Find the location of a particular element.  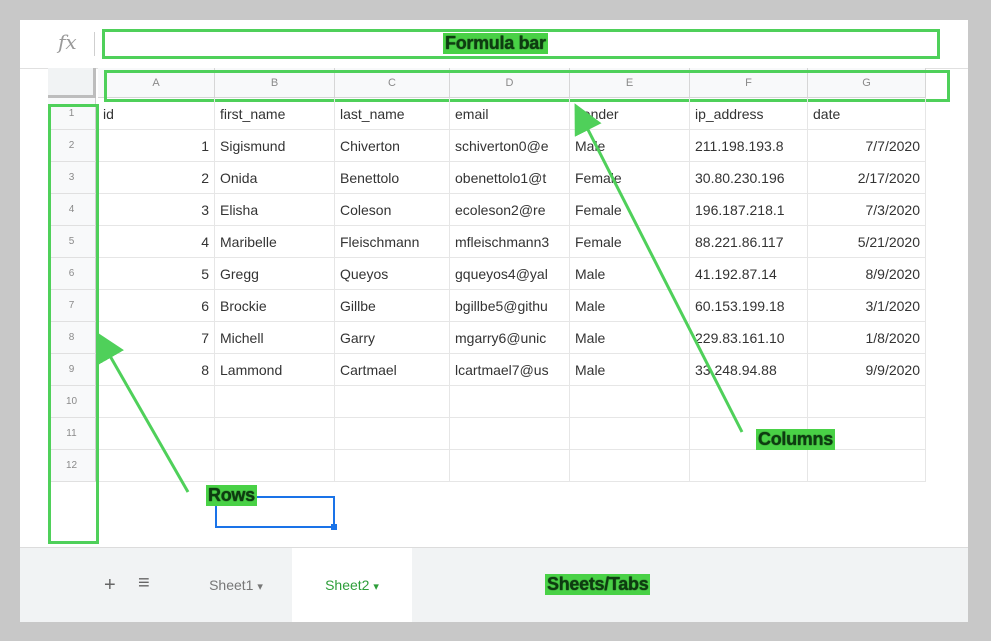

add-sheet-button: + is located at coordinates (110, 585).